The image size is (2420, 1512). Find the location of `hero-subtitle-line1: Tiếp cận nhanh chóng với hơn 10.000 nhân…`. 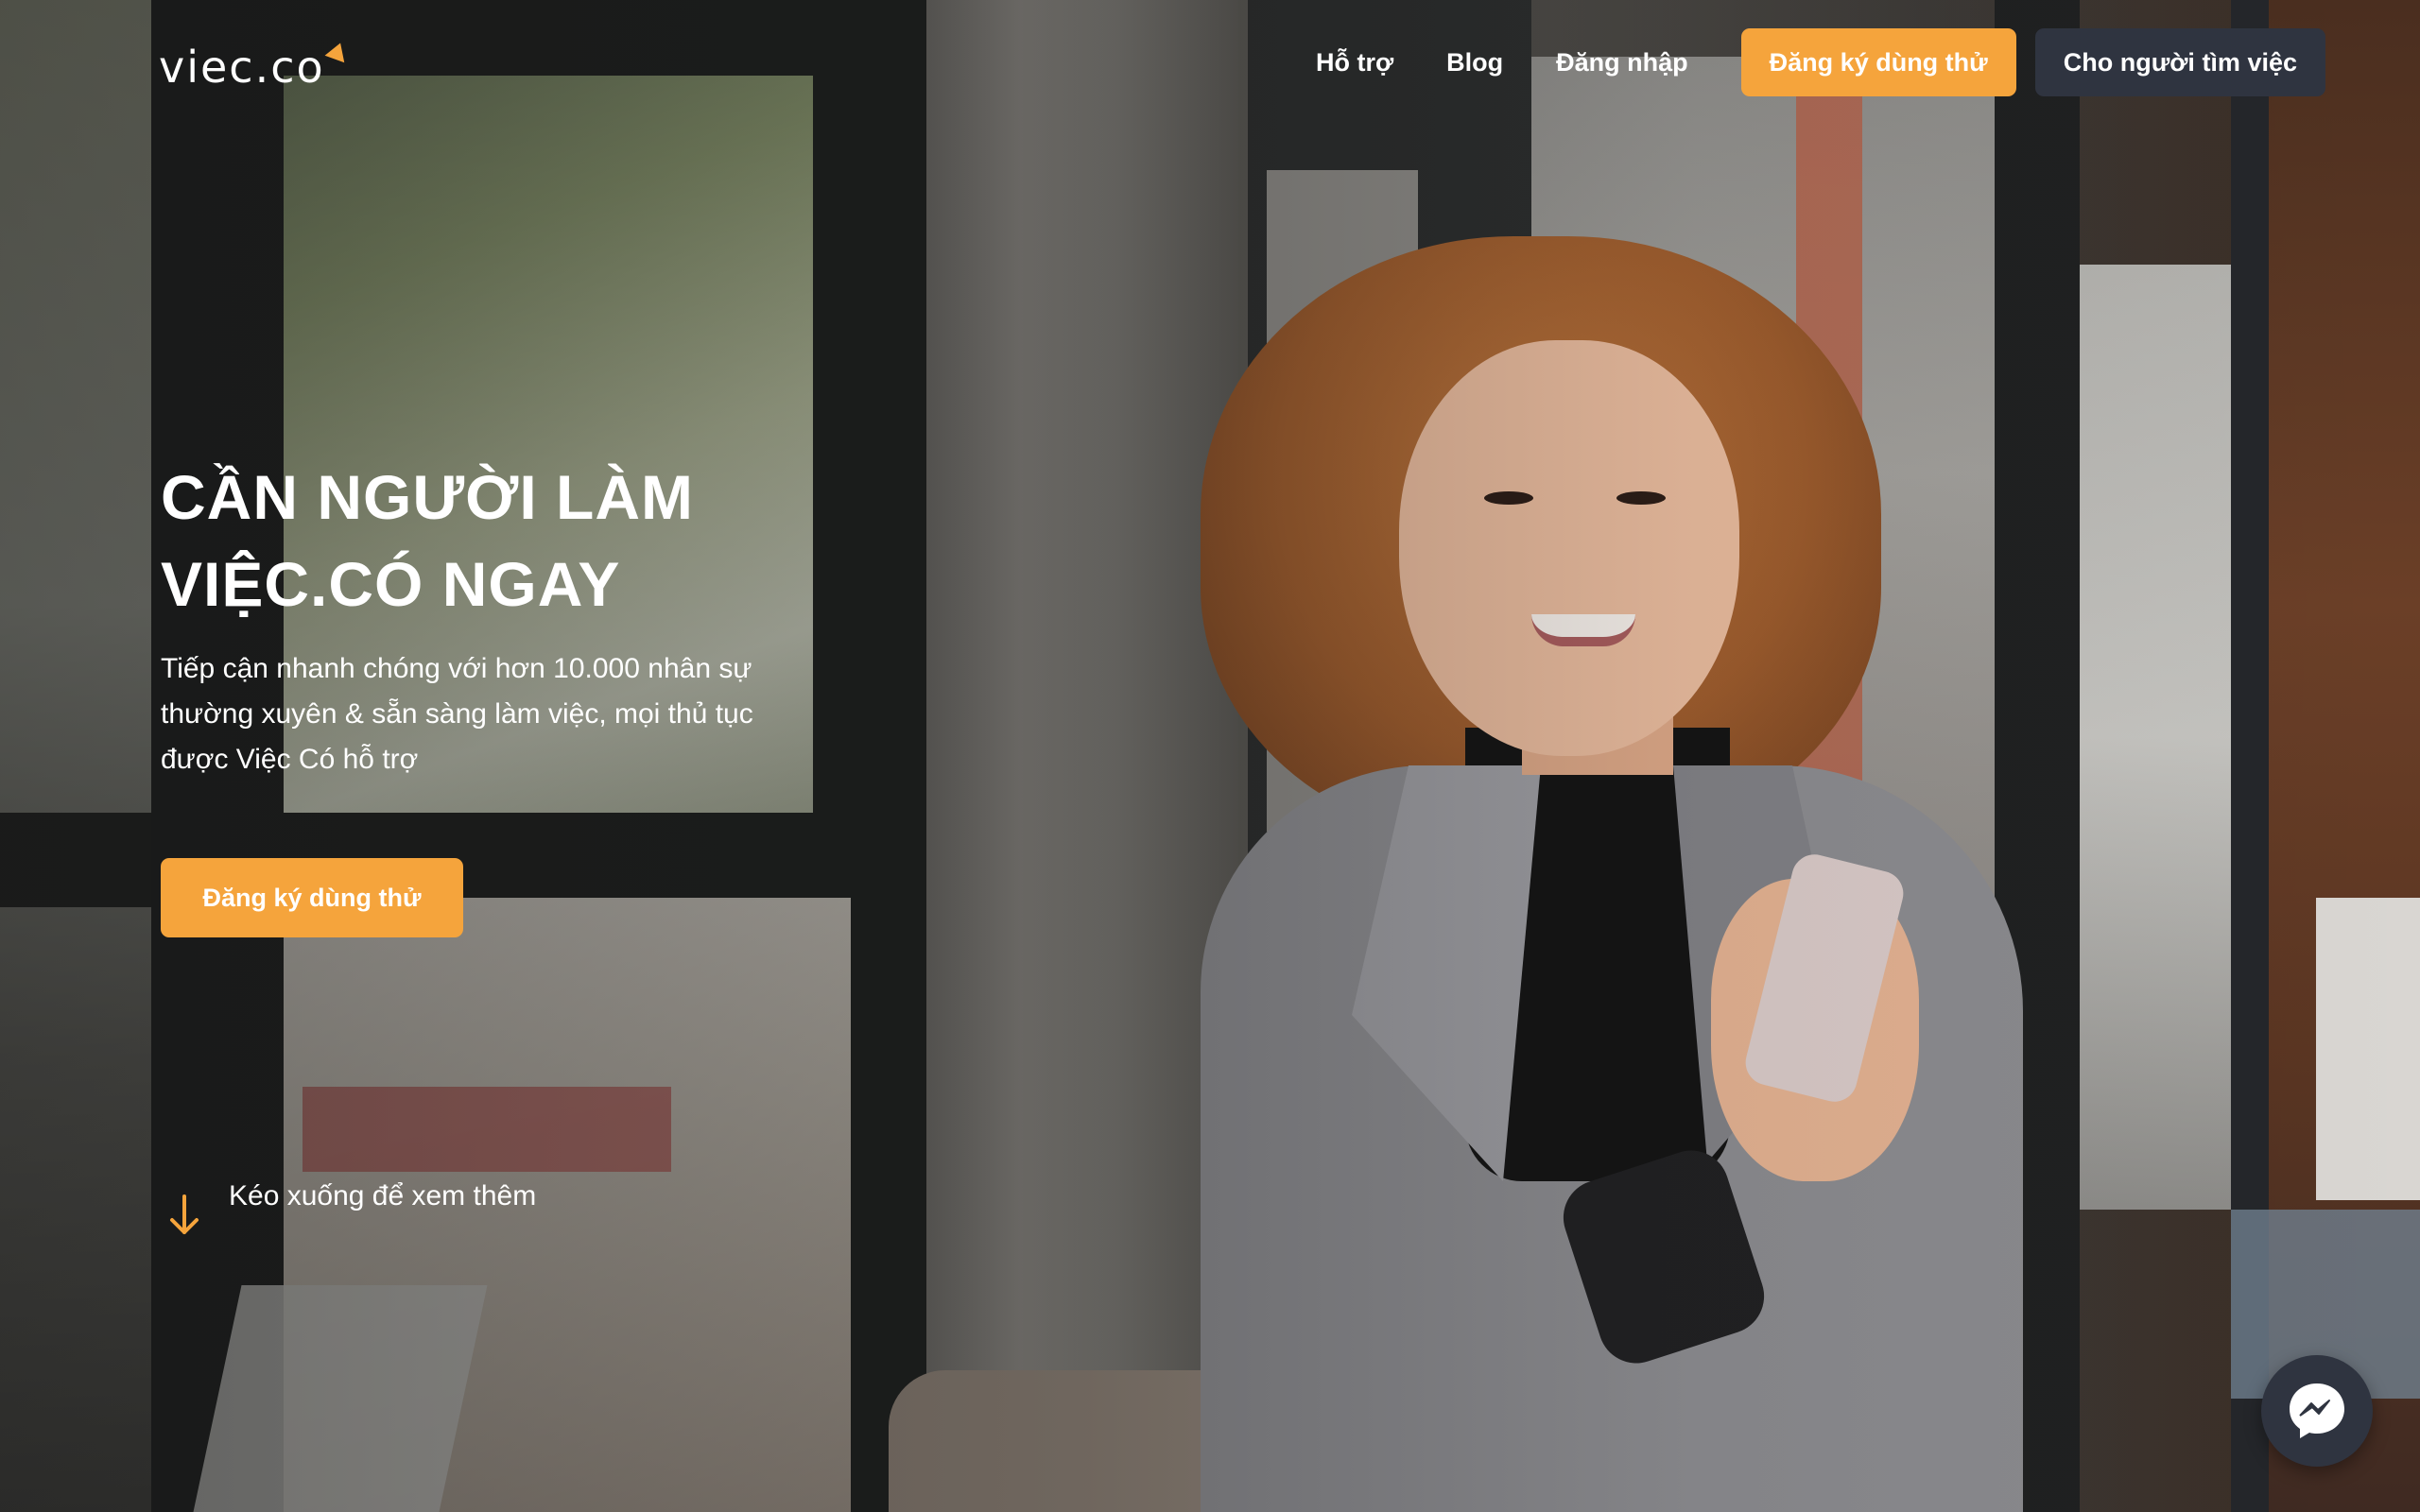

hero-subtitle-line1: Tiếp cận nhanh chóng với hơn 10.000 nhân… is located at coordinates (456, 668).